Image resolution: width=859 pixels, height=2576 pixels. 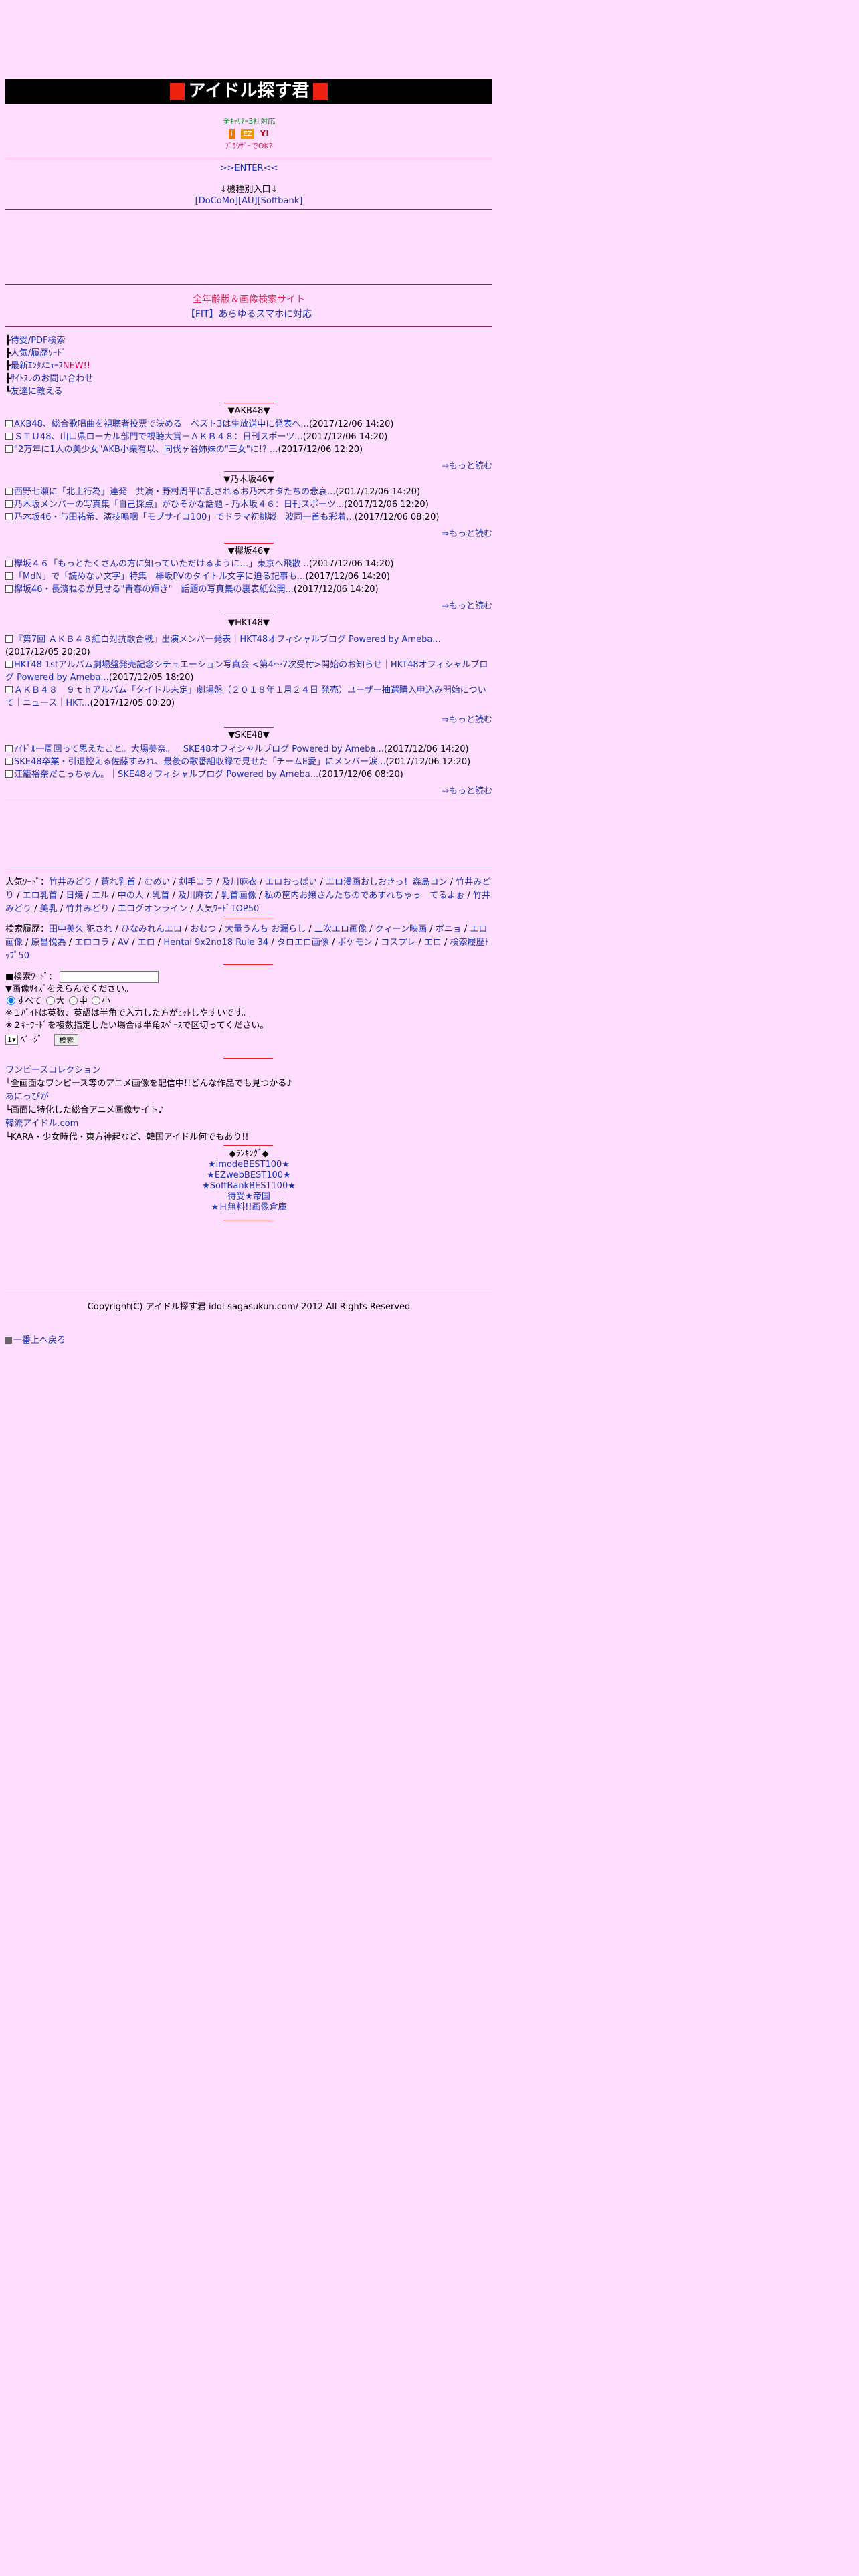 What do you see at coordinates (249, 121) in the screenshot?
I see `carrier-line: 全ｷｬﾘｱｰ3社対応` at bounding box center [249, 121].